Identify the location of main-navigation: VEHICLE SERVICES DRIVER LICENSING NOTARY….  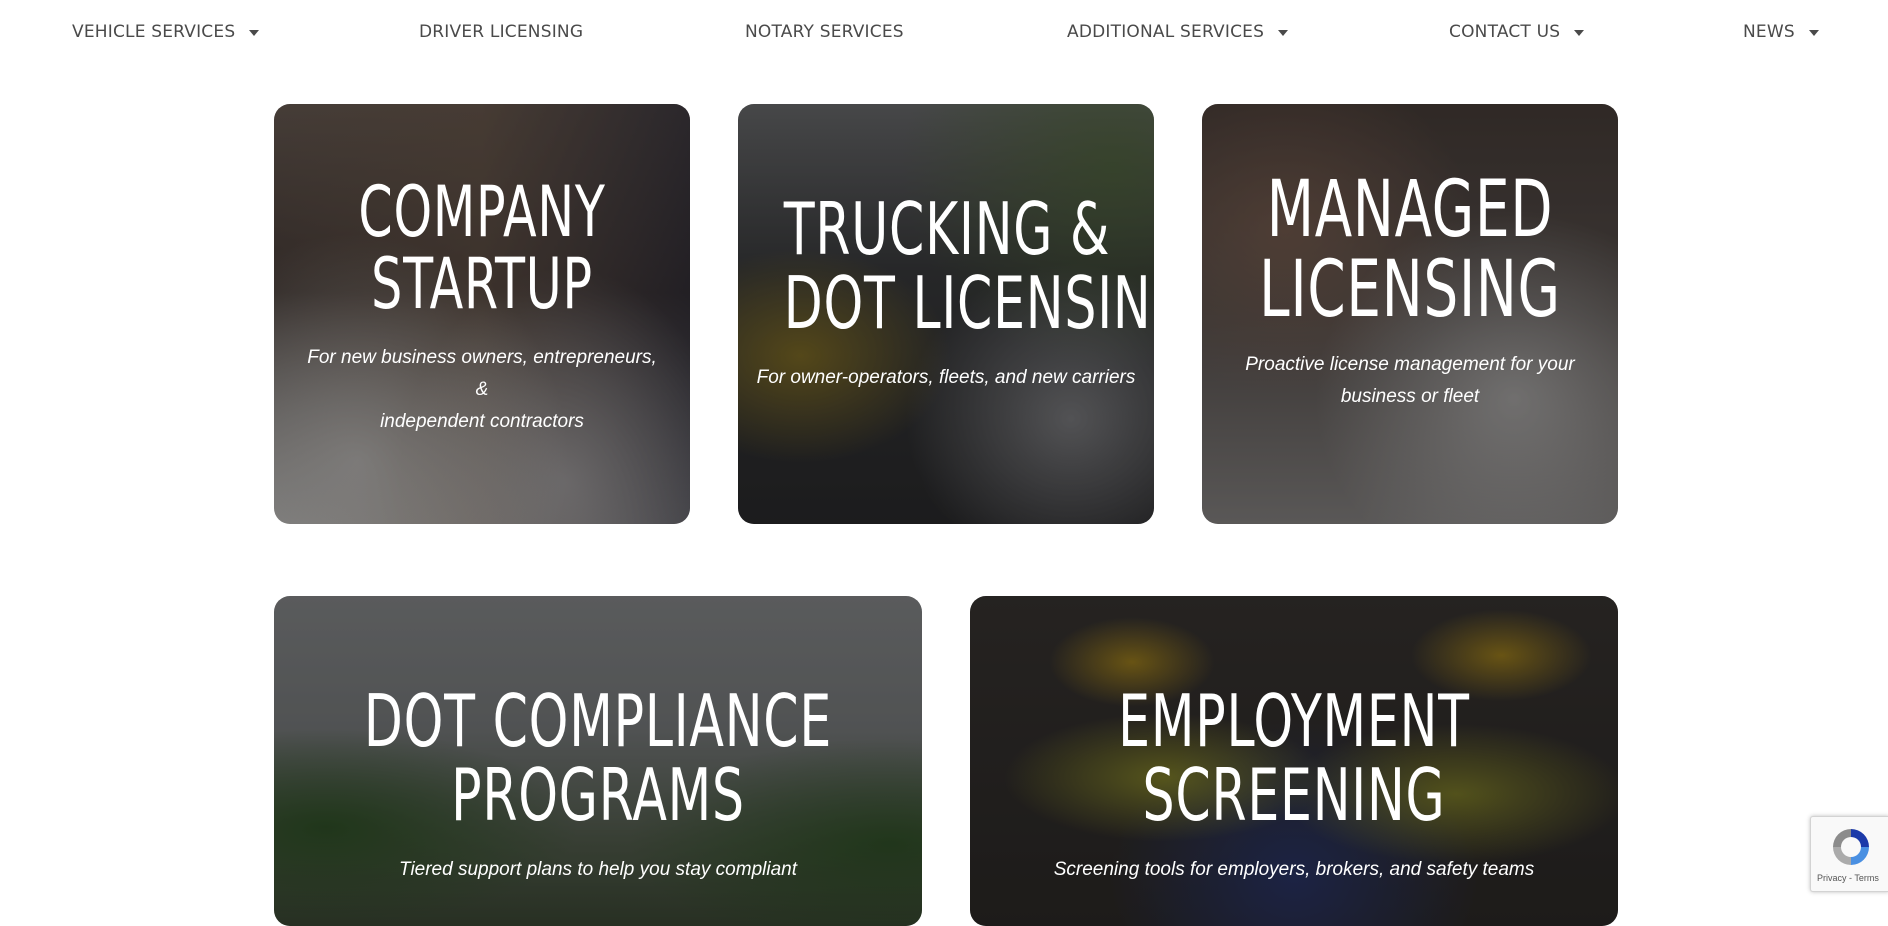
(944, 33).